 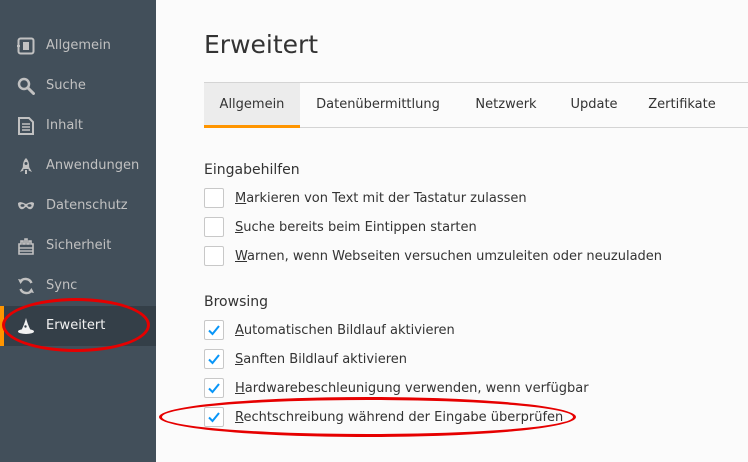 What do you see at coordinates (26, 166) in the screenshot?
I see `rocket-icon` at bounding box center [26, 166].